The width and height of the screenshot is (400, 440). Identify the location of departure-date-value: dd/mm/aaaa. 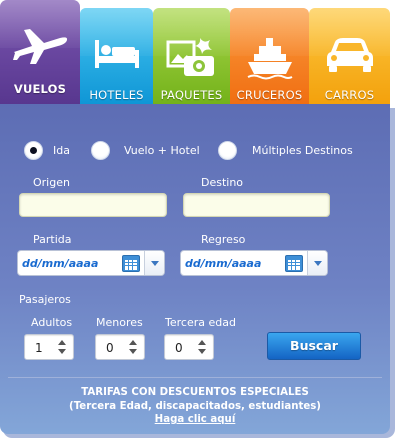
(60, 263).